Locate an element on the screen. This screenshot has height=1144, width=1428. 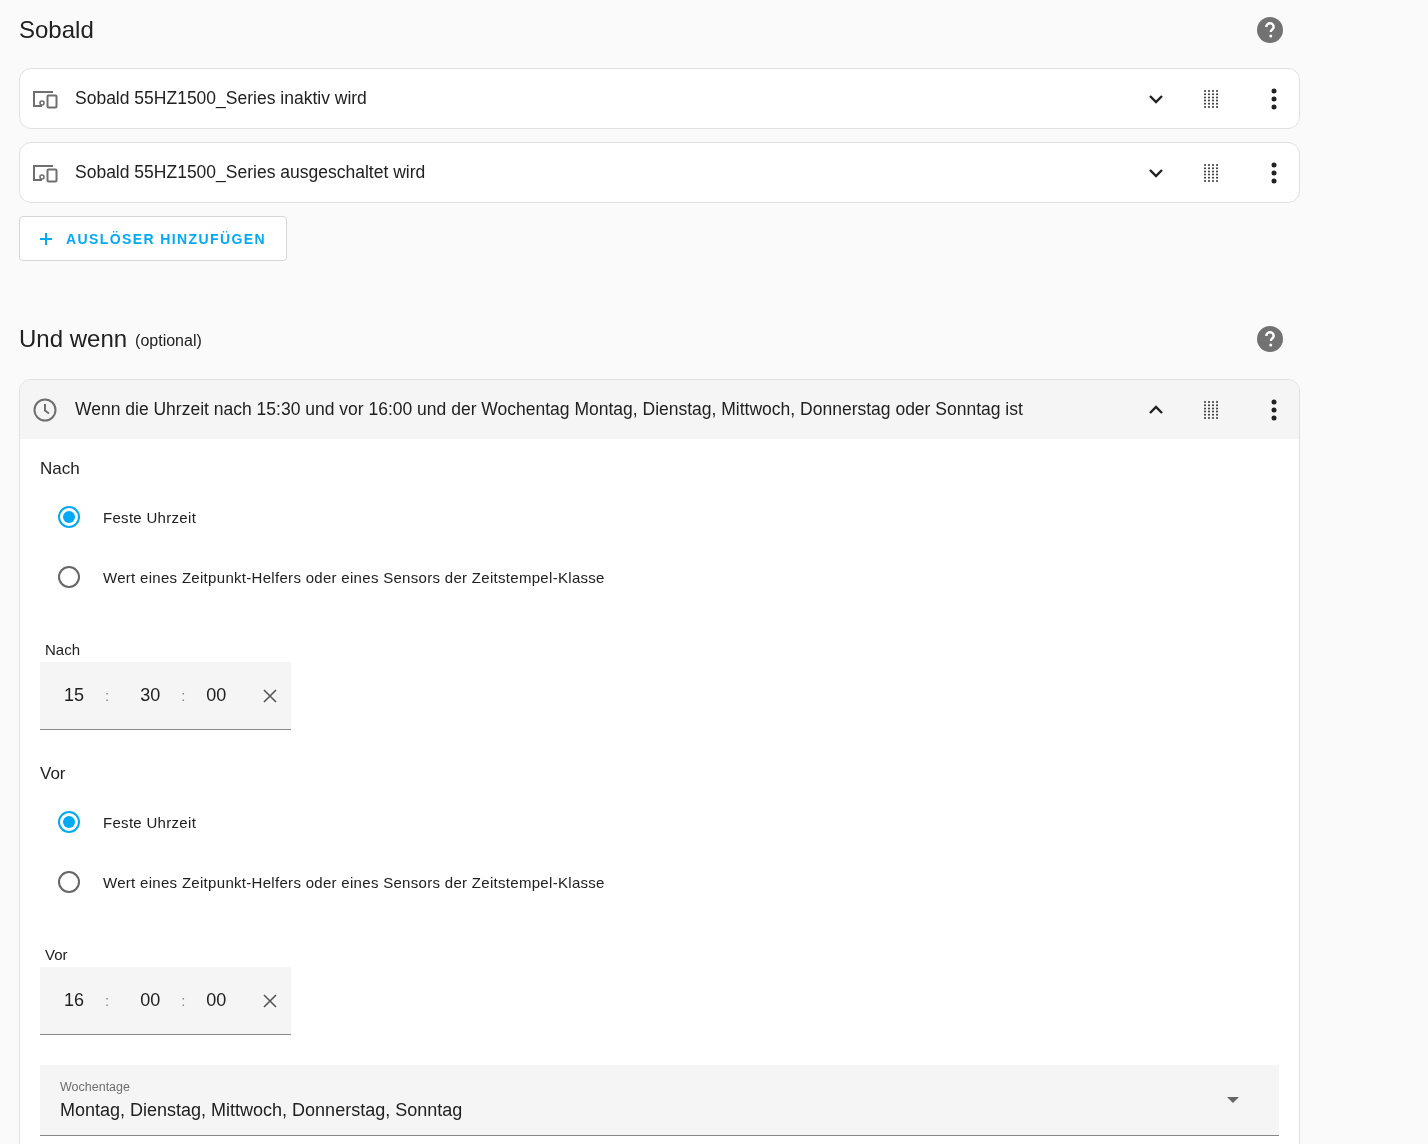
condition-header: Wenn die Uhrzeit nach 15:30 und vor 16:00 und der Wochentag Montag, Dienstag, Mittwoch, Donnerstag oder Sonntag ist is located at coordinates (659, 409).